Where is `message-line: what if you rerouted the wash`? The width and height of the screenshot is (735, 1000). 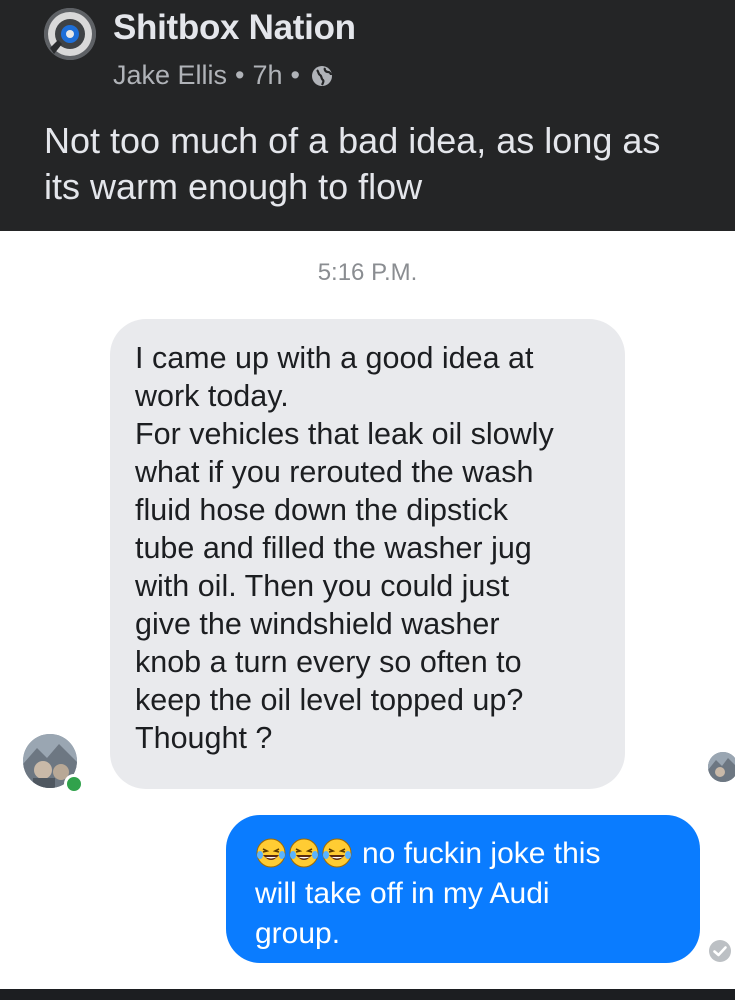 message-line: what if you rerouted the wash is located at coordinates (334, 472).